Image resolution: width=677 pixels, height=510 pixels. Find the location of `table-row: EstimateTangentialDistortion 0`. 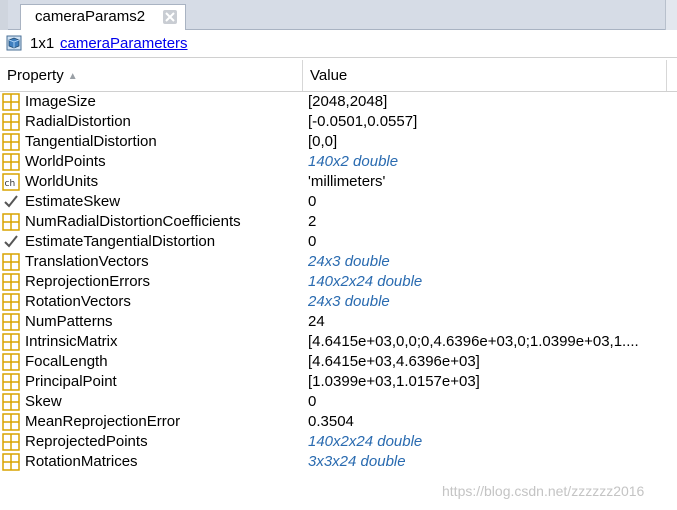

table-row: EstimateTangentialDistortion 0 is located at coordinates (338, 242).